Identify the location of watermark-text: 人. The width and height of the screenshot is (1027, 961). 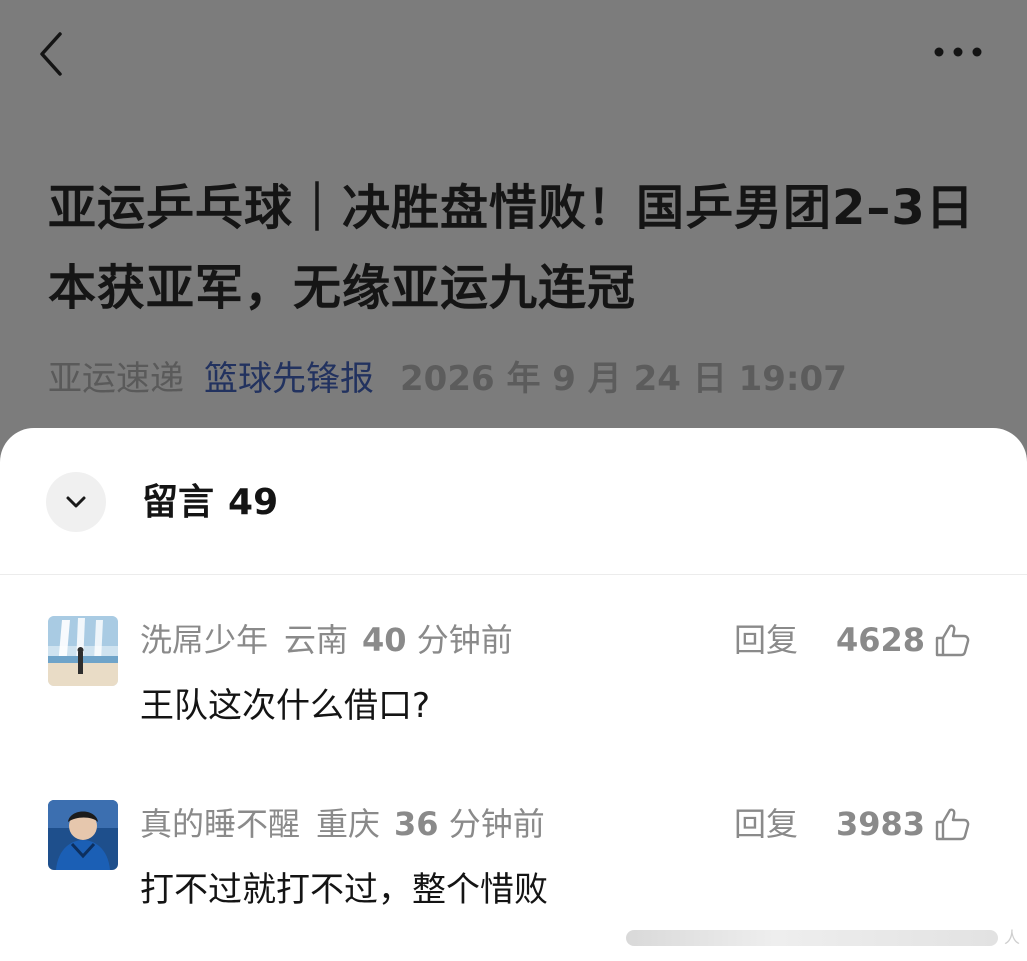
(1012, 937).